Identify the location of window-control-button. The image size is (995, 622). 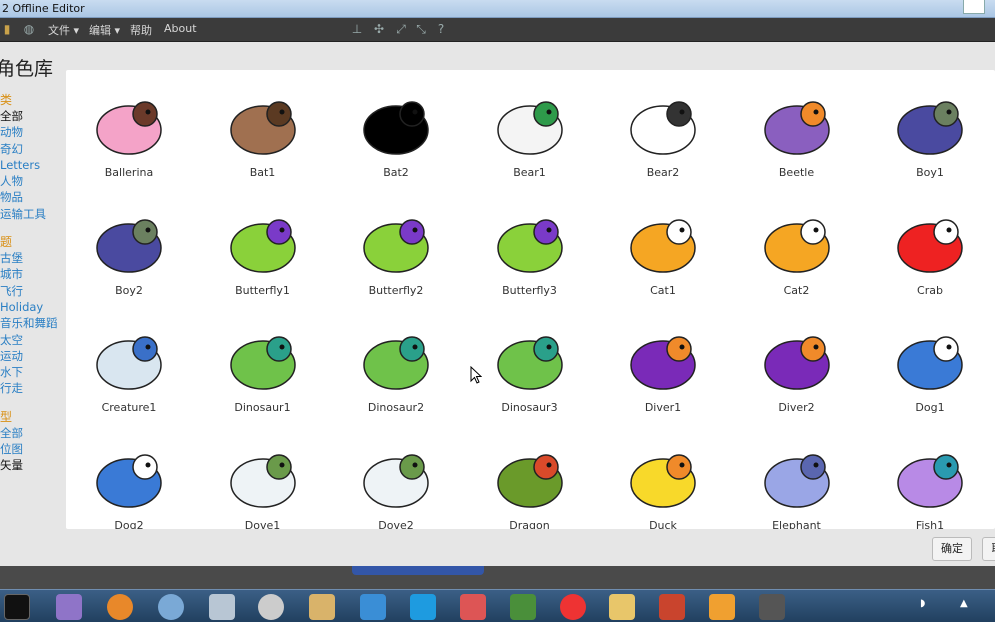
(974, 7).